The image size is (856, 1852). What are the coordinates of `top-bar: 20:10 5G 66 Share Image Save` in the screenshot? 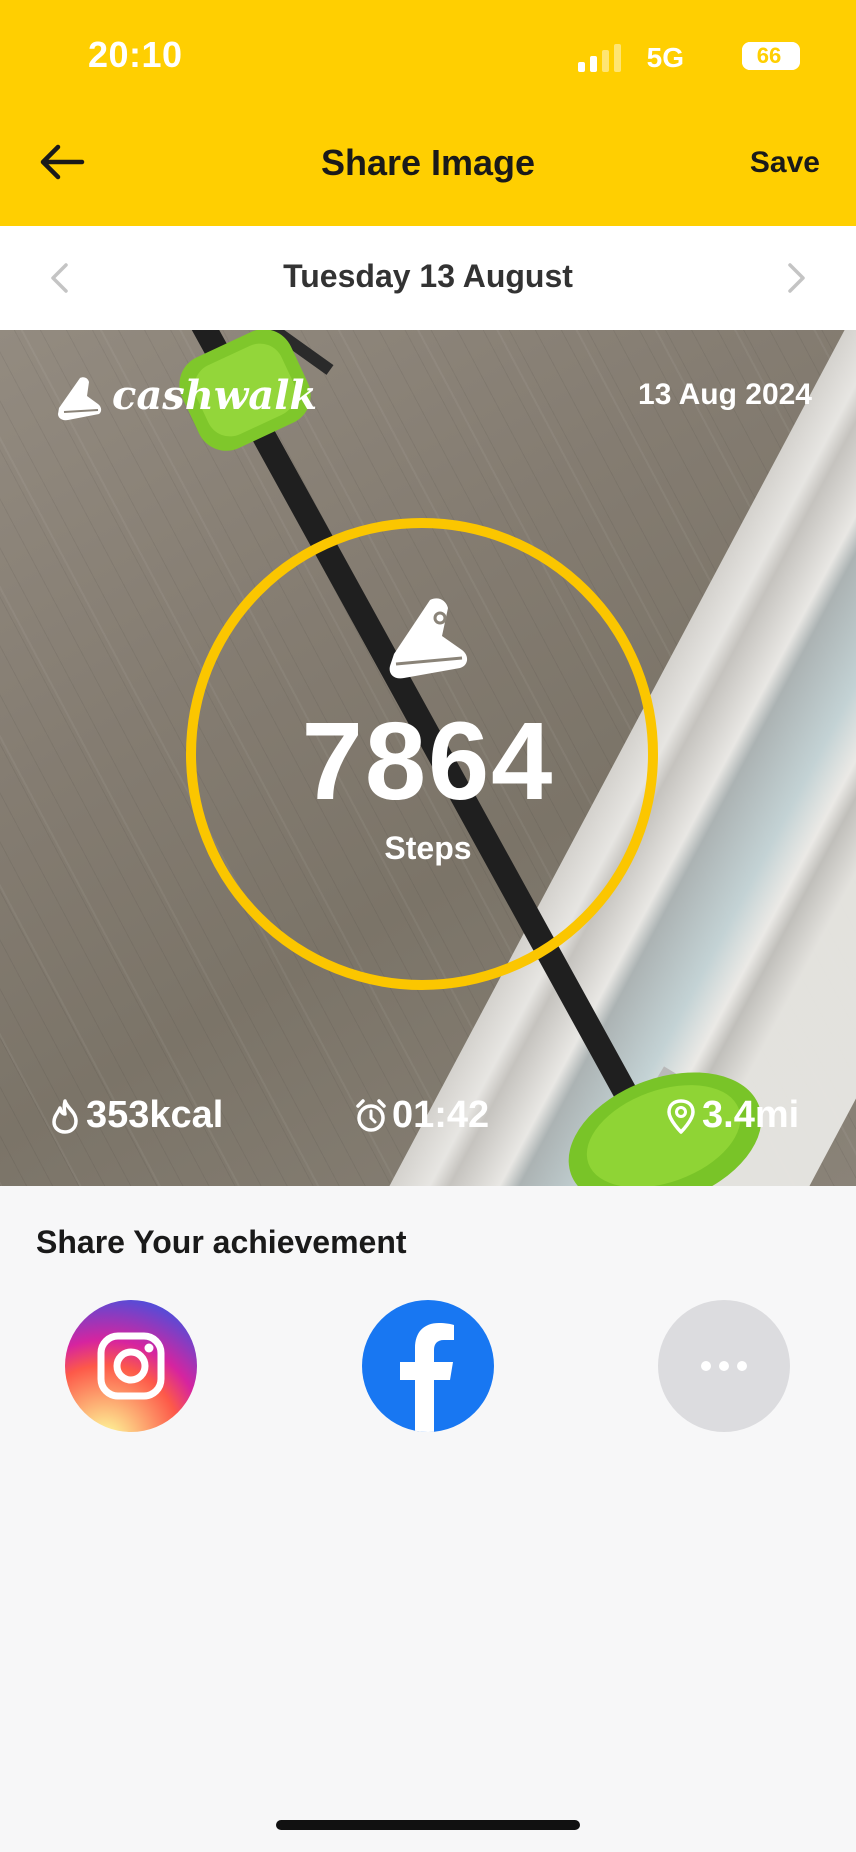 It's located at (428, 113).